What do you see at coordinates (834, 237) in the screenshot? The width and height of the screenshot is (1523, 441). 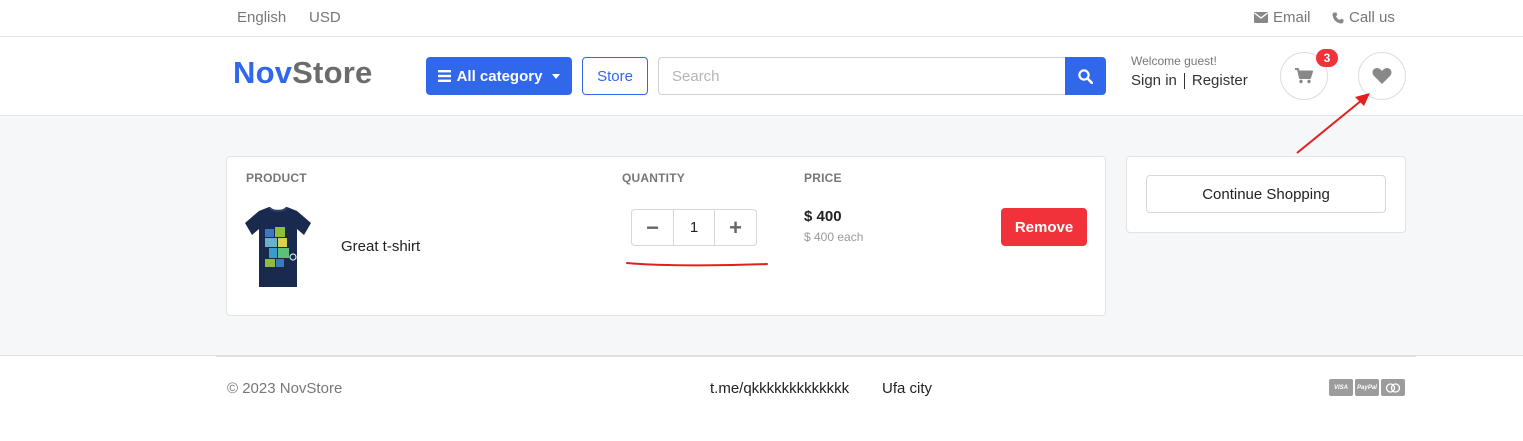 I see `item-unit-price: $ 400 each` at bounding box center [834, 237].